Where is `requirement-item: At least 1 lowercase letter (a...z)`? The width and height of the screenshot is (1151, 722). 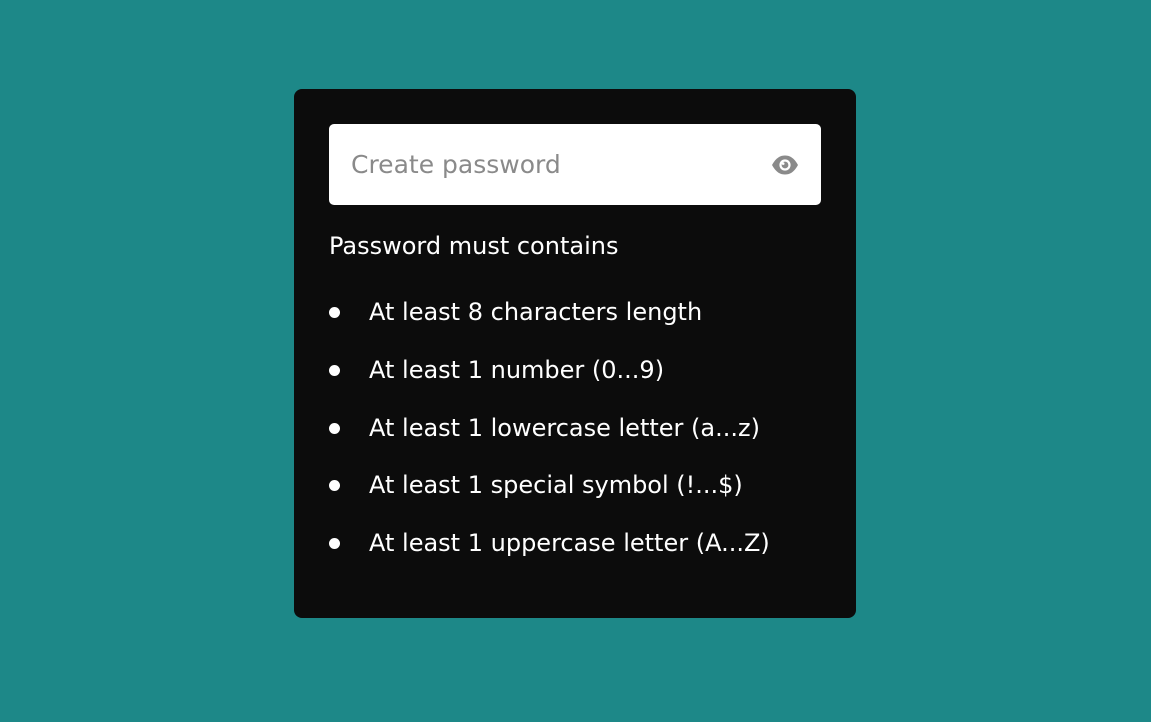
requirement-item: At least 1 lowercase letter (a...z) is located at coordinates (549, 439).